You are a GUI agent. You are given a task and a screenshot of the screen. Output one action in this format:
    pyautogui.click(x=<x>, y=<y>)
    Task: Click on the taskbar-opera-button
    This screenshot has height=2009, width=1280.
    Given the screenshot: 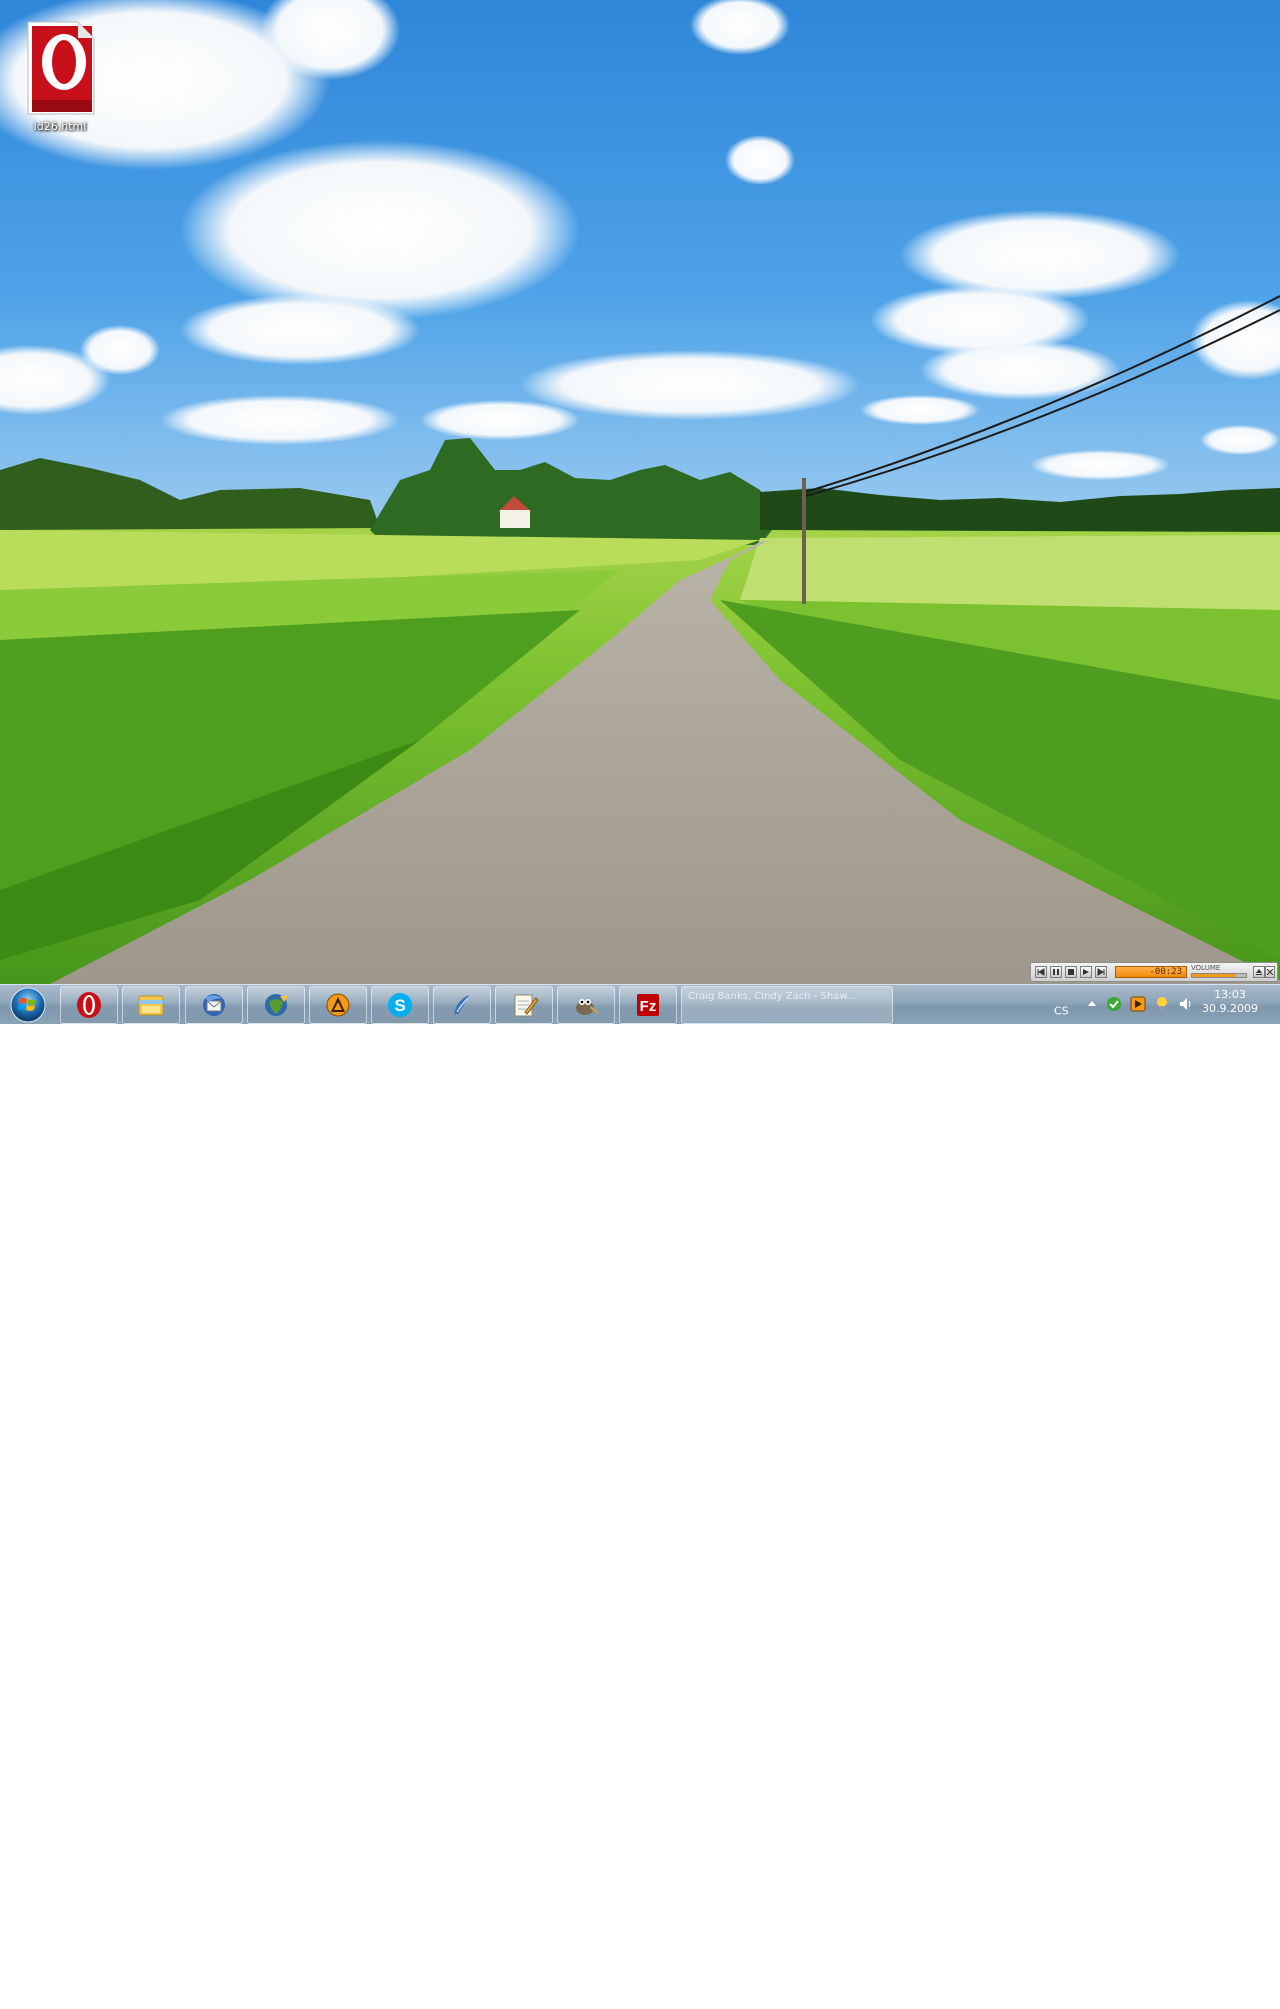 What is the action you would take?
    pyautogui.click(x=89, y=1005)
    